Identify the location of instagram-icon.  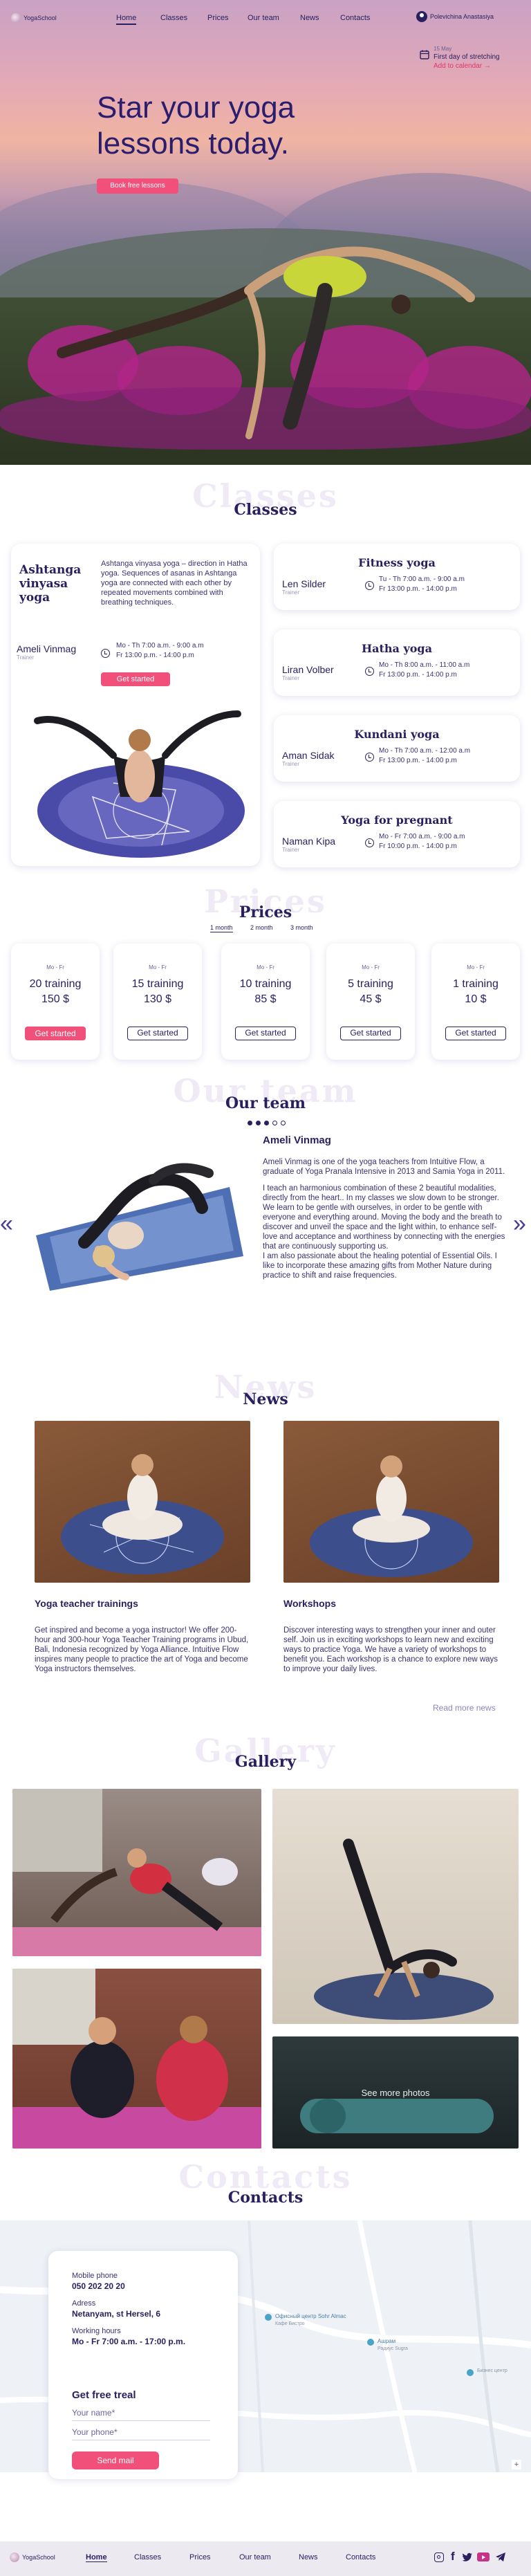
(439, 2557).